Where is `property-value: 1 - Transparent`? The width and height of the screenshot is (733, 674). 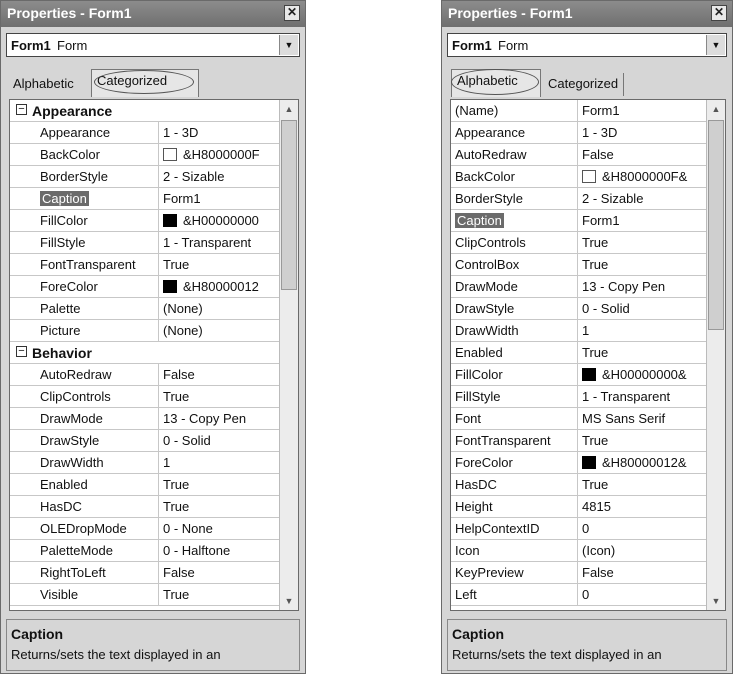 property-value: 1 - Transparent is located at coordinates (642, 396).